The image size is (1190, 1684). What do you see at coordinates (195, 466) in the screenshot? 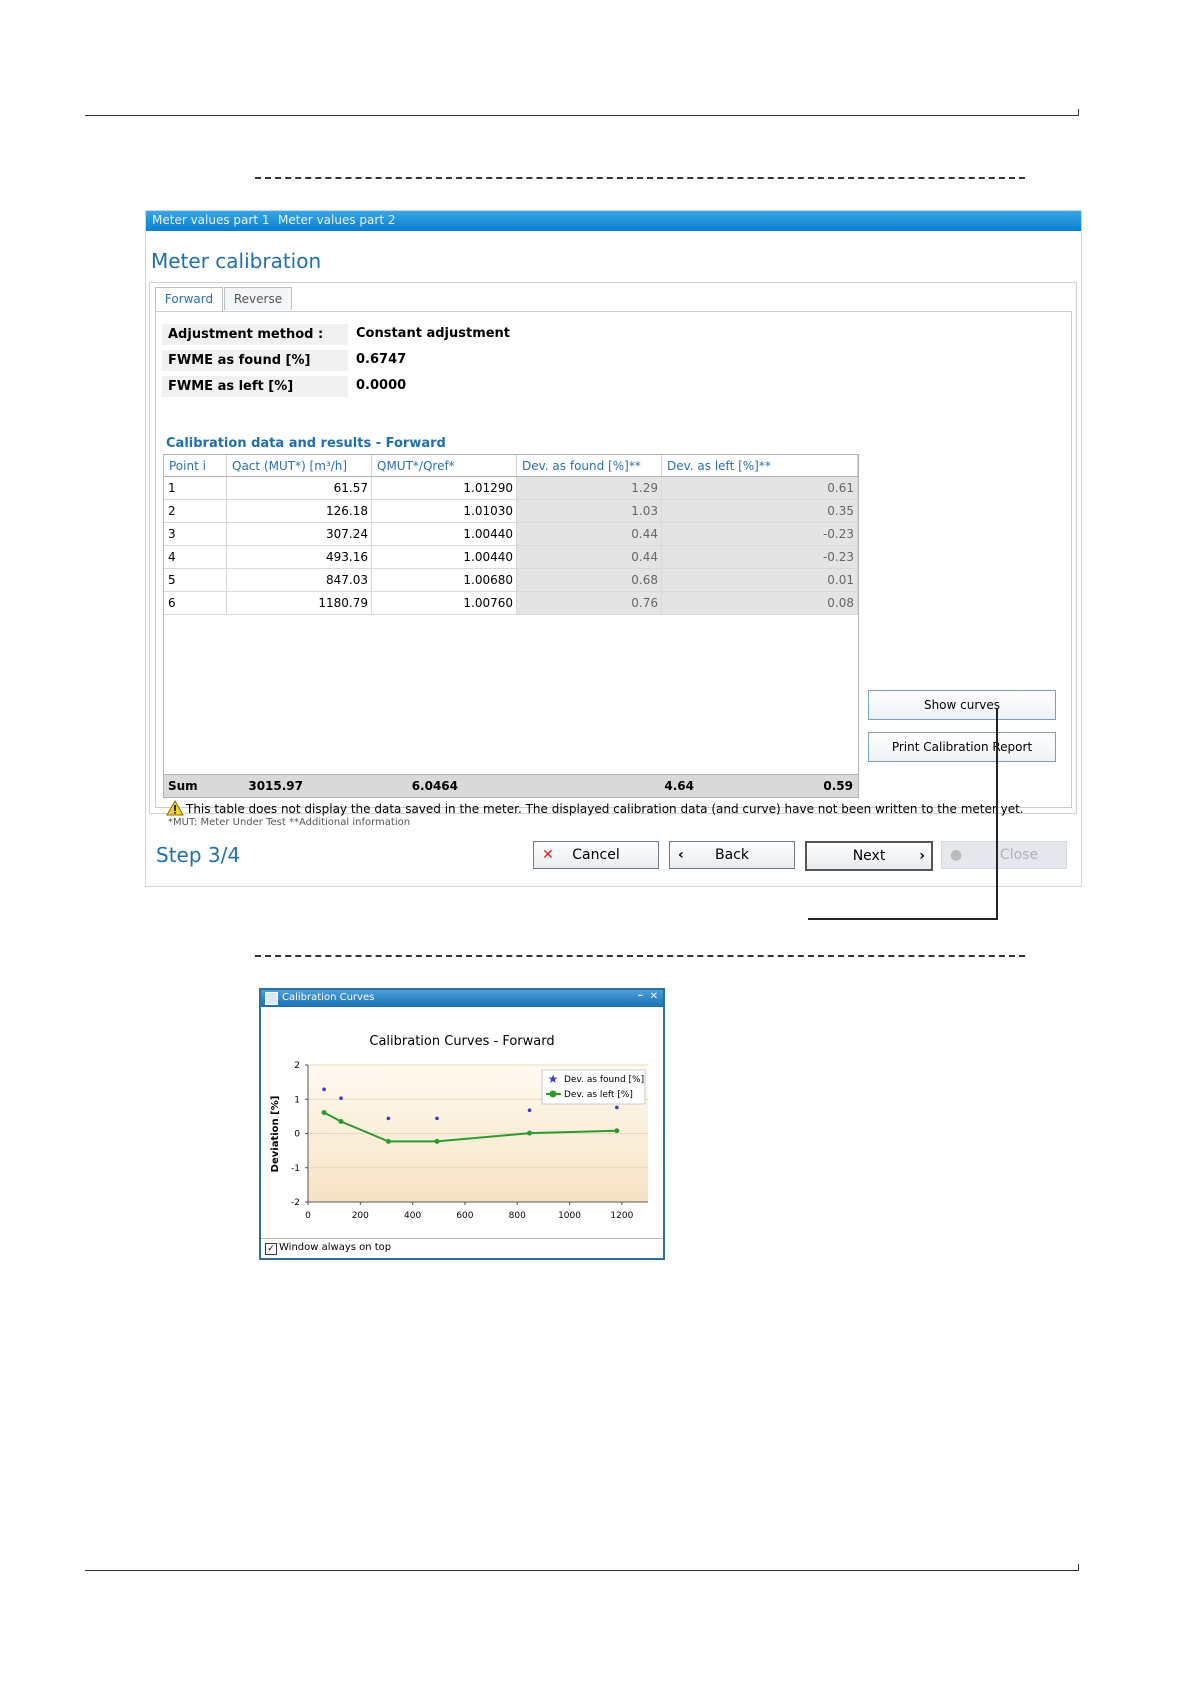
I see `col-header-point: Point i` at bounding box center [195, 466].